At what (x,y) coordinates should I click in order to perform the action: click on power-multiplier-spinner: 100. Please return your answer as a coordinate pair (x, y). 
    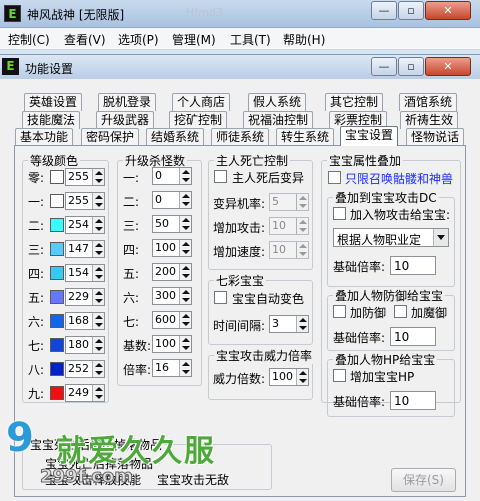
    Looking at the image, I should click on (289, 377).